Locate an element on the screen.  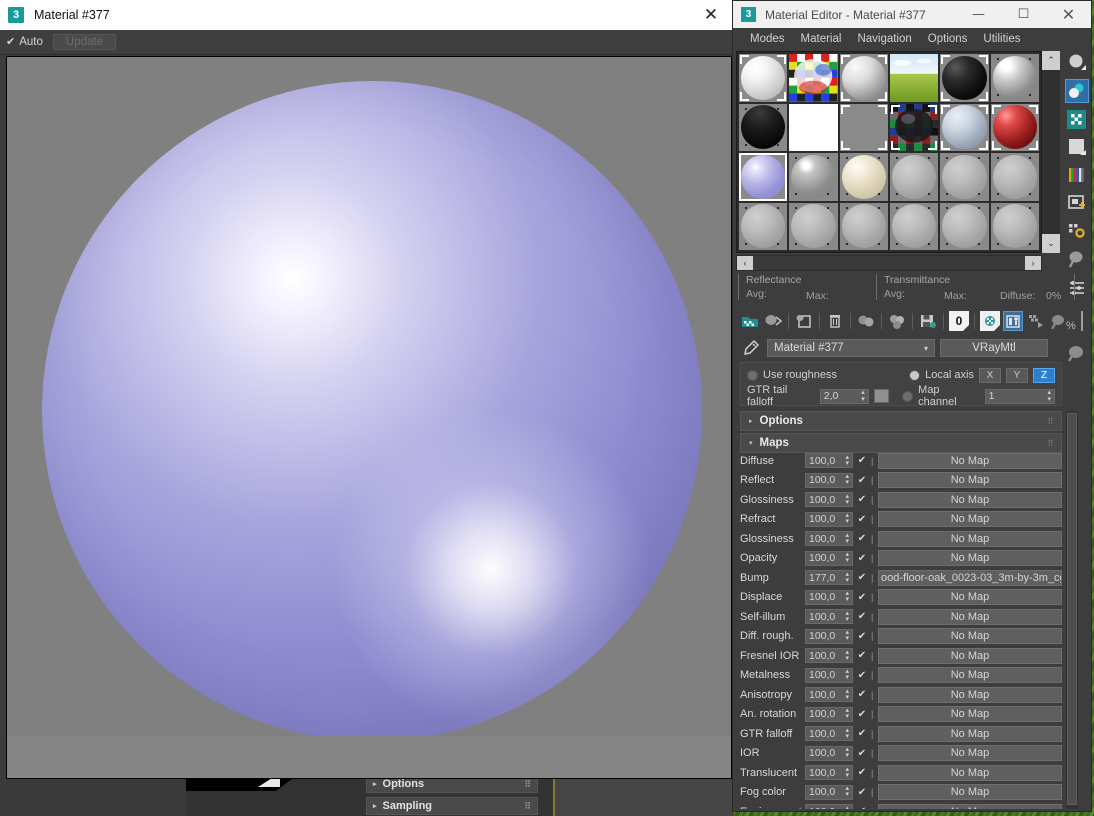
close-button: ✕ is located at coordinates (1068, 14).